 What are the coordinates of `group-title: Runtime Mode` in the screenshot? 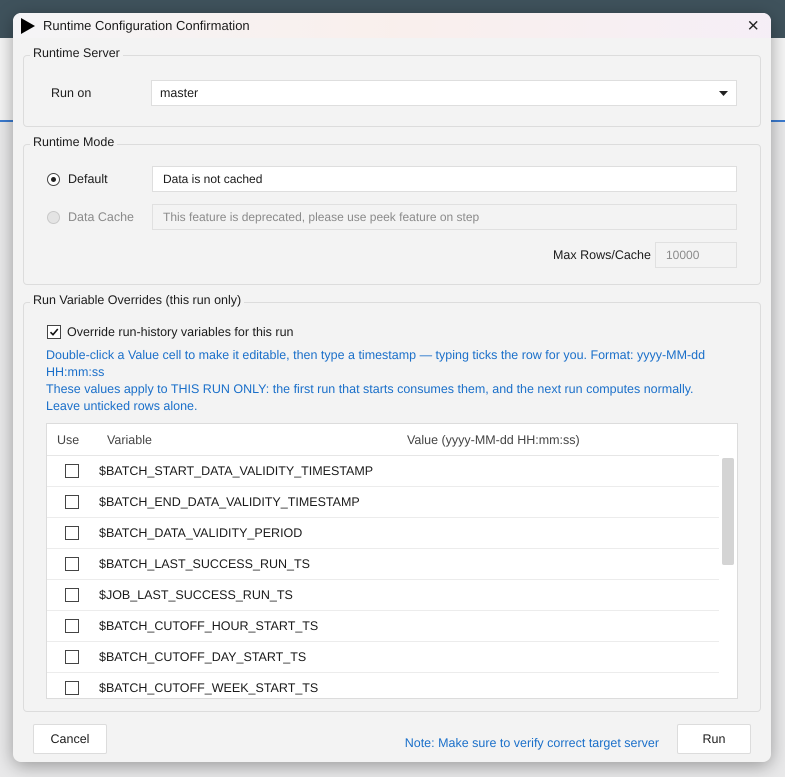 It's located at (74, 142).